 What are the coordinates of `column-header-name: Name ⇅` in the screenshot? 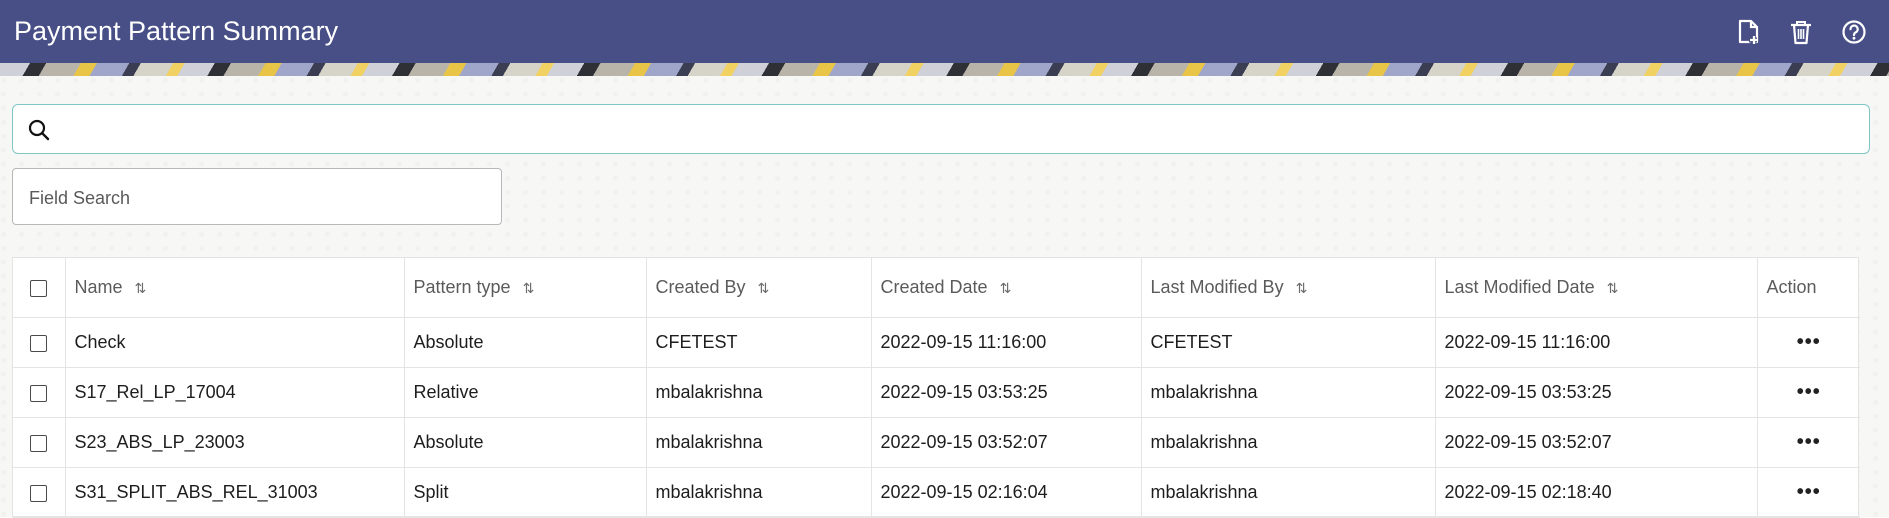 It's located at (235, 288).